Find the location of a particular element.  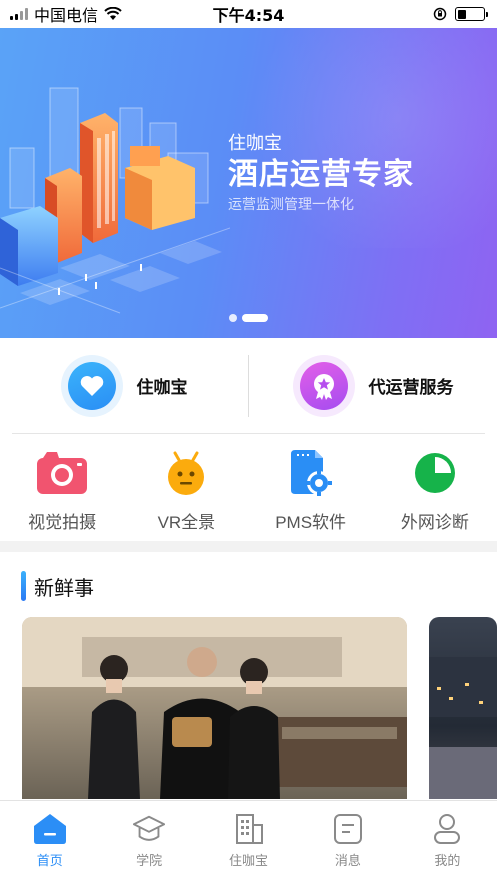

tool-label: 外网诊断 is located at coordinates (434, 522).